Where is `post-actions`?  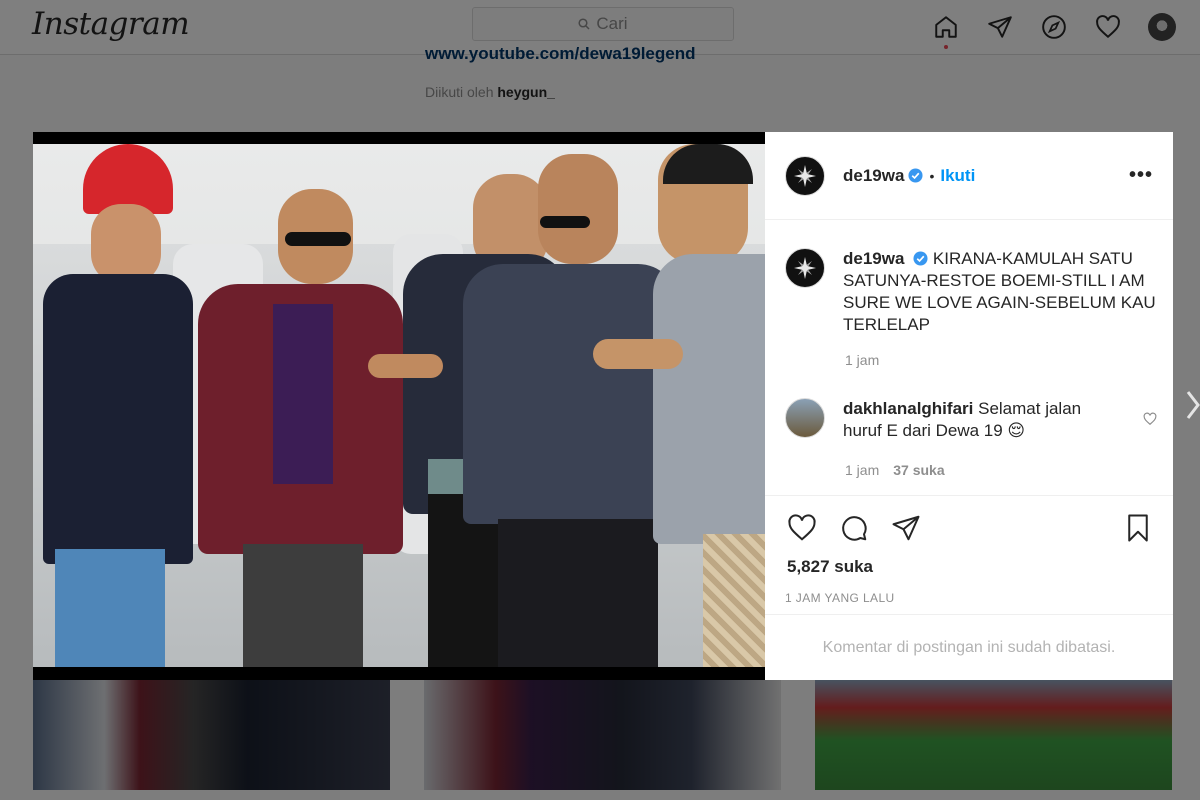 post-actions is located at coordinates (854, 530).